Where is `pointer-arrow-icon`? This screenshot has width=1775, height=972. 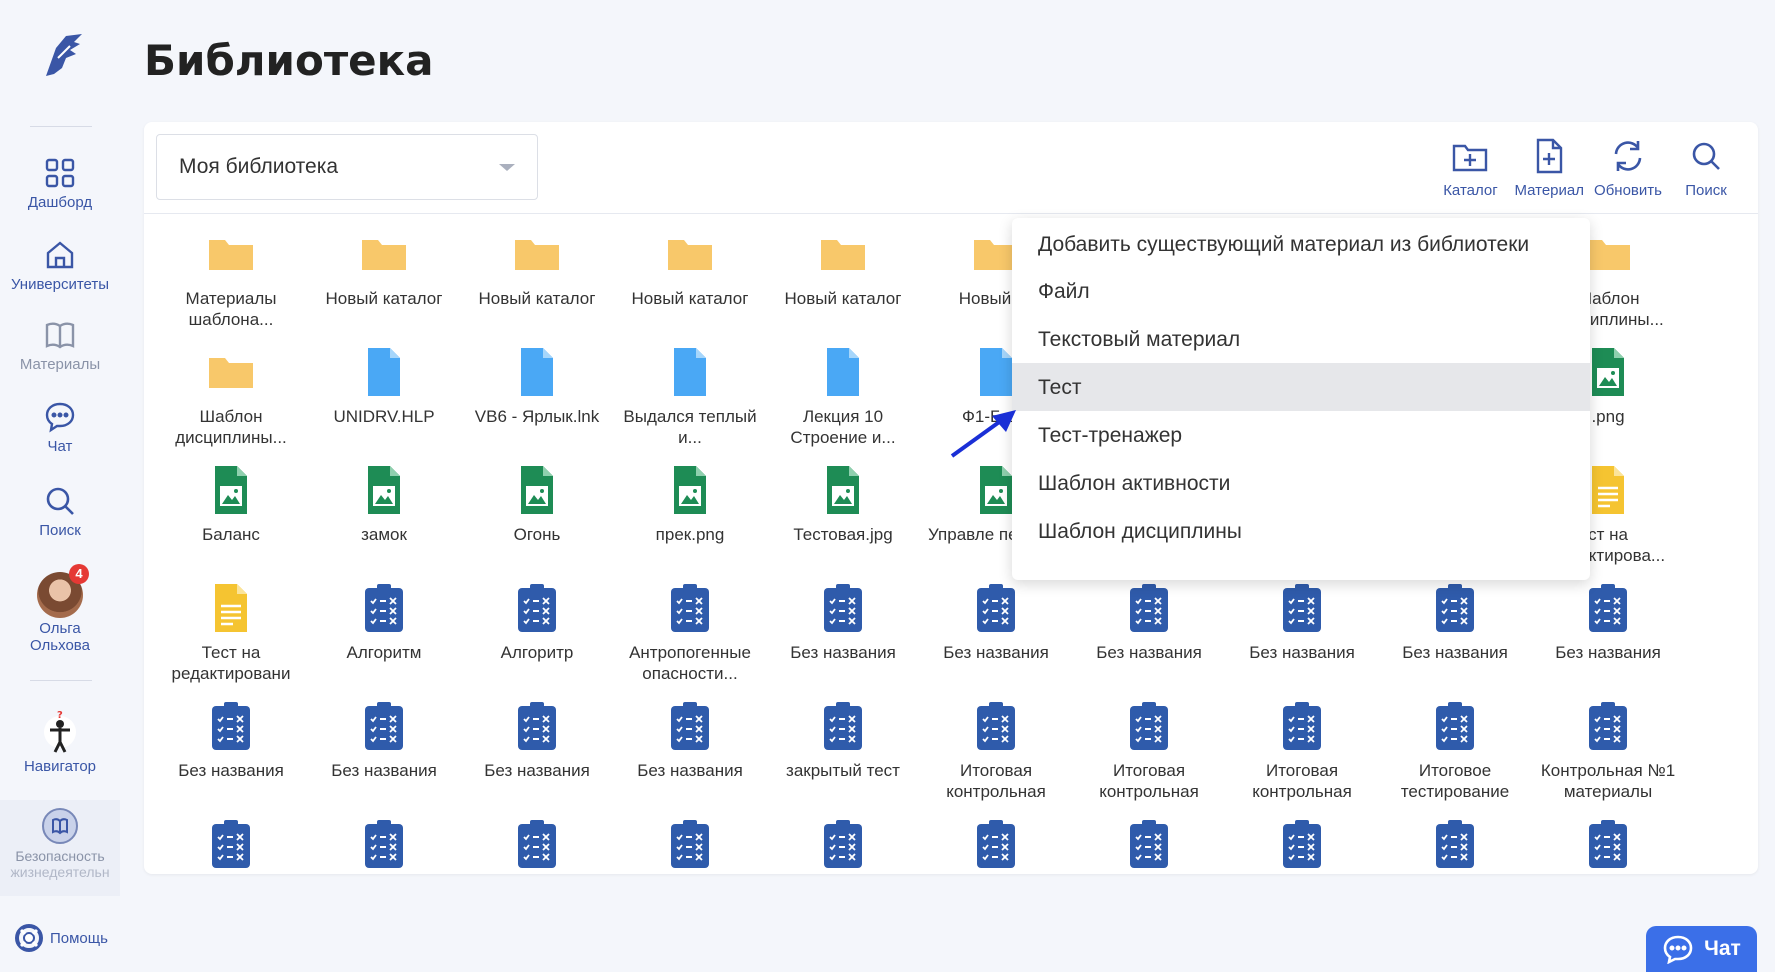
pointer-arrow-icon is located at coordinates (983, 434).